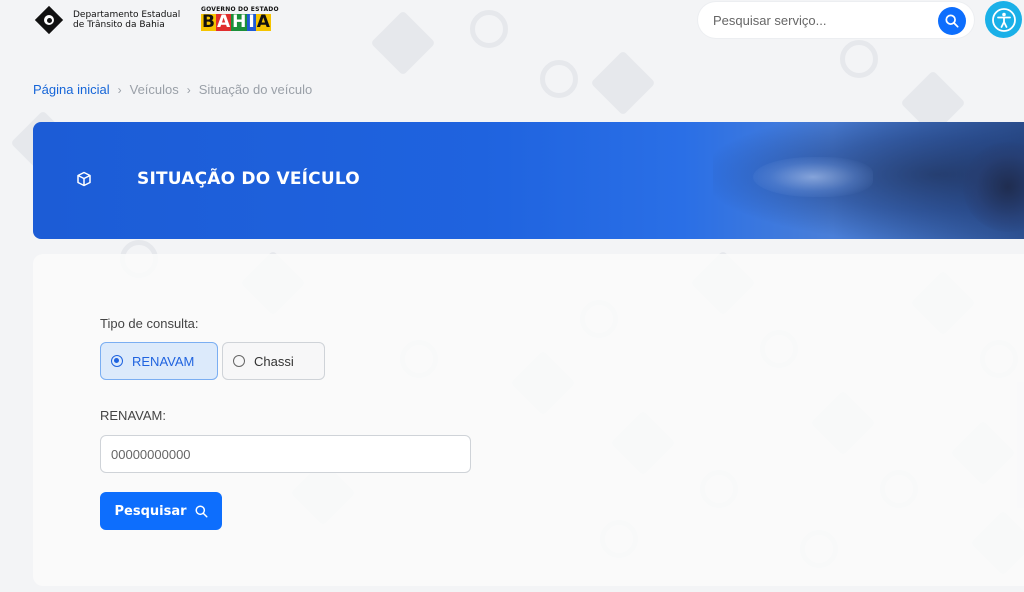 This screenshot has width=1024, height=592. What do you see at coordinates (248, 179) in the screenshot?
I see `page-title: SITUAÇÃO DO VEÍCULO` at bounding box center [248, 179].